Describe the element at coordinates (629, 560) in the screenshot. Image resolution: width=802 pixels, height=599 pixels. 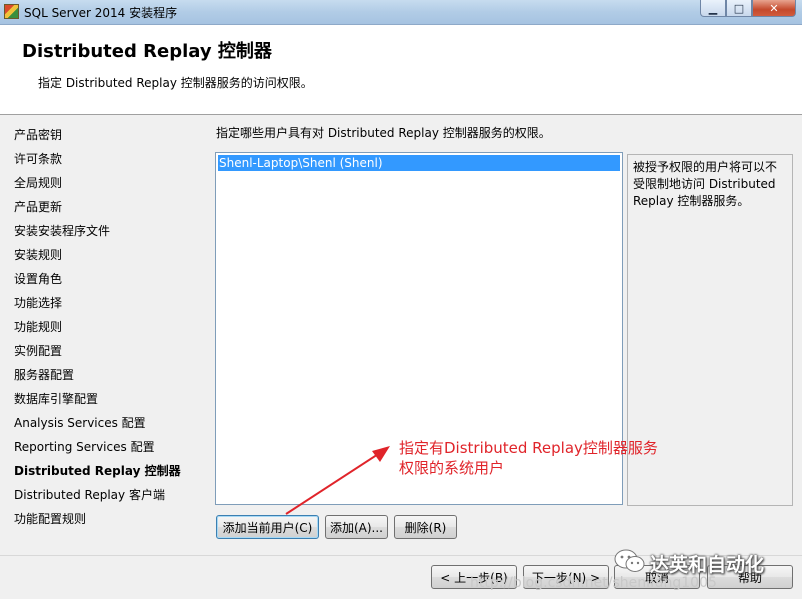
I see `wechat-icon` at that location.